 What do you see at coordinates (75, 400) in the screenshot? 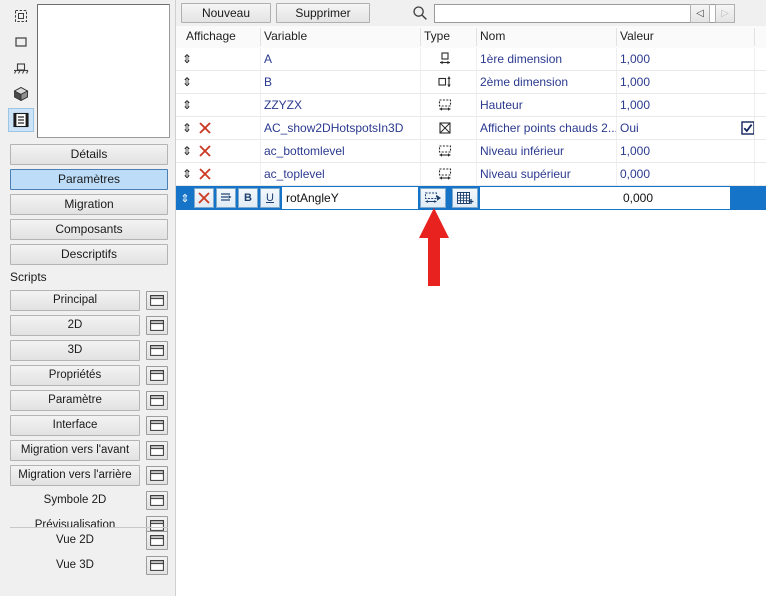
I see `script-button-parametre: Paramètre` at bounding box center [75, 400].